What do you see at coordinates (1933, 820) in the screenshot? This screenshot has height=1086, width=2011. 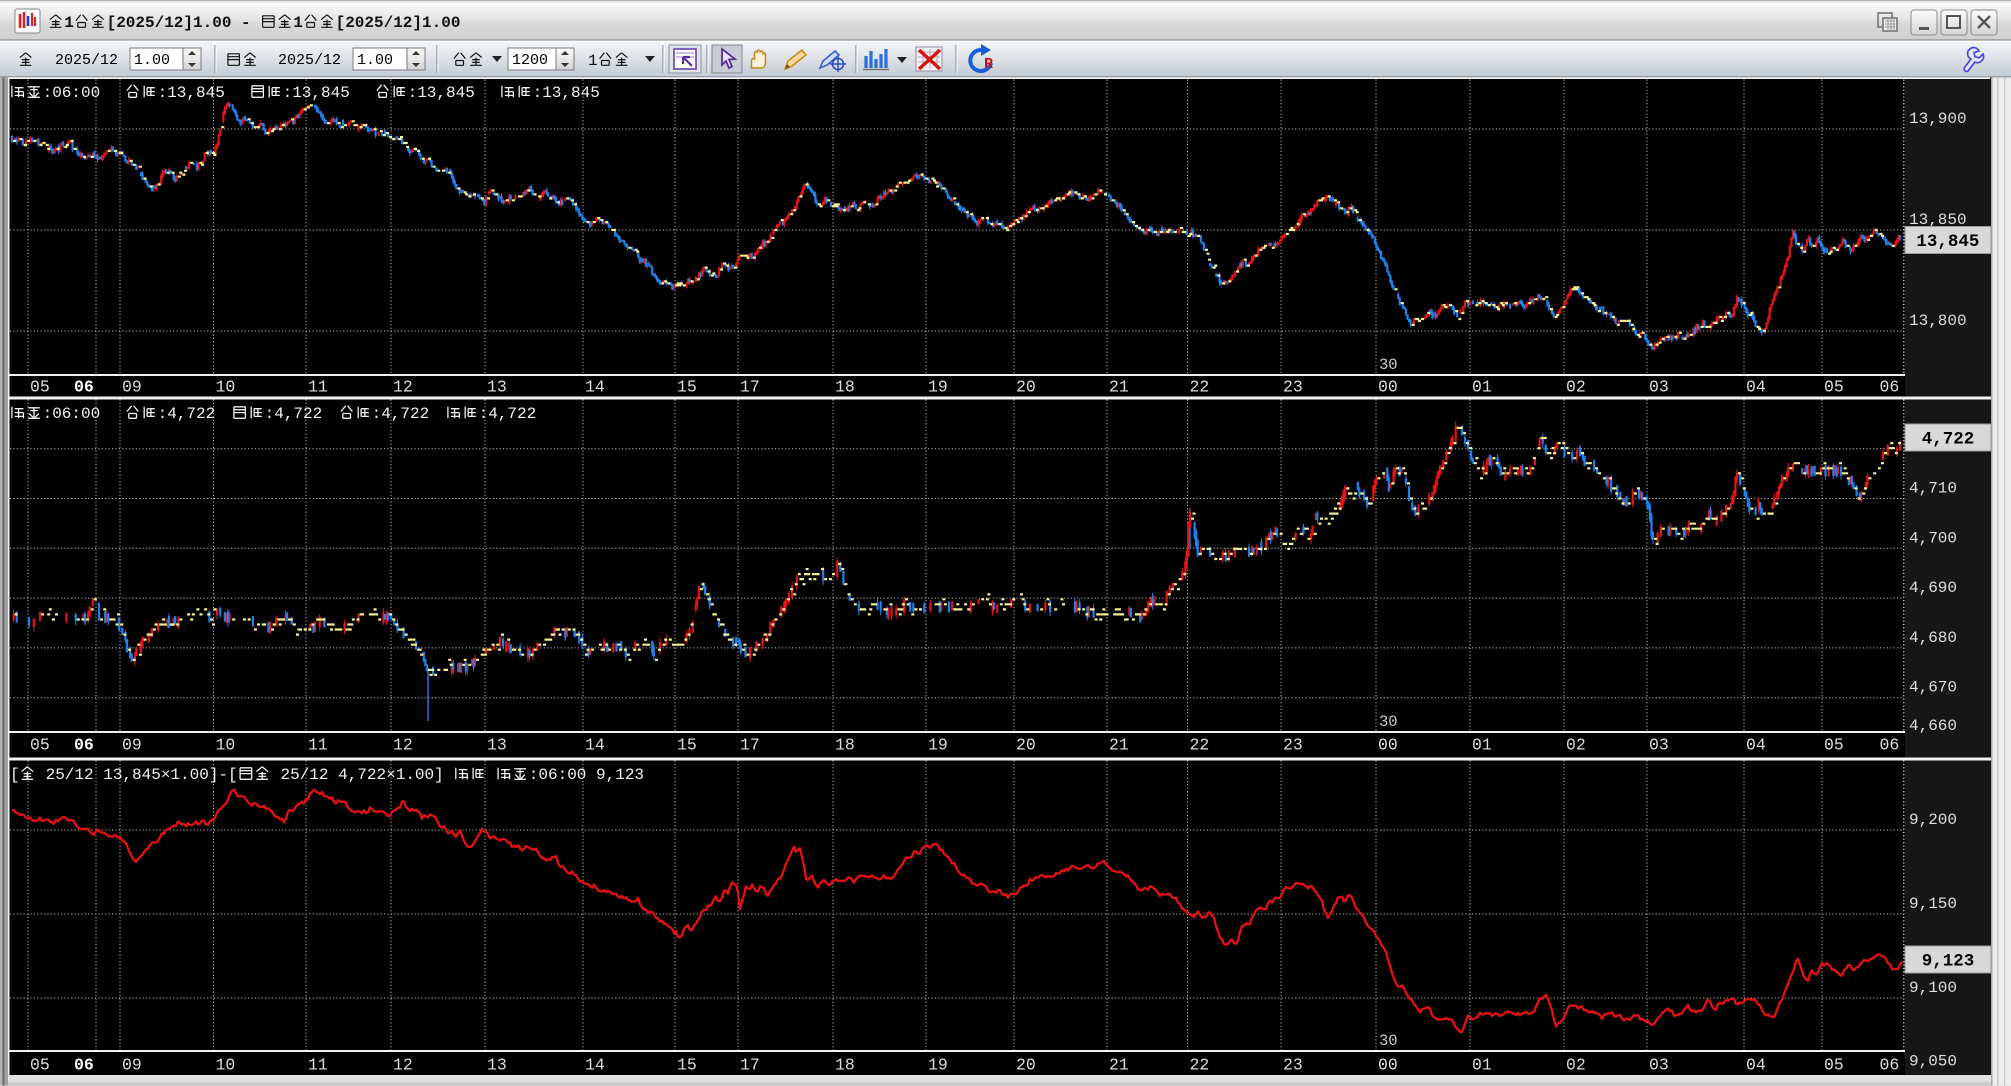 I see `svg-text: 9,200` at bounding box center [1933, 820].